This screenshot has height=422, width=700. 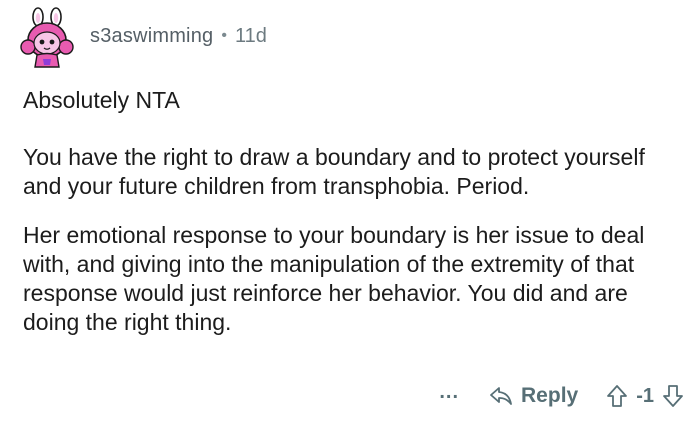 What do you see at coordinates (617, 396) in the screenshot?
I see `upvote-arrow-icon` at bounding box center [617, 396].